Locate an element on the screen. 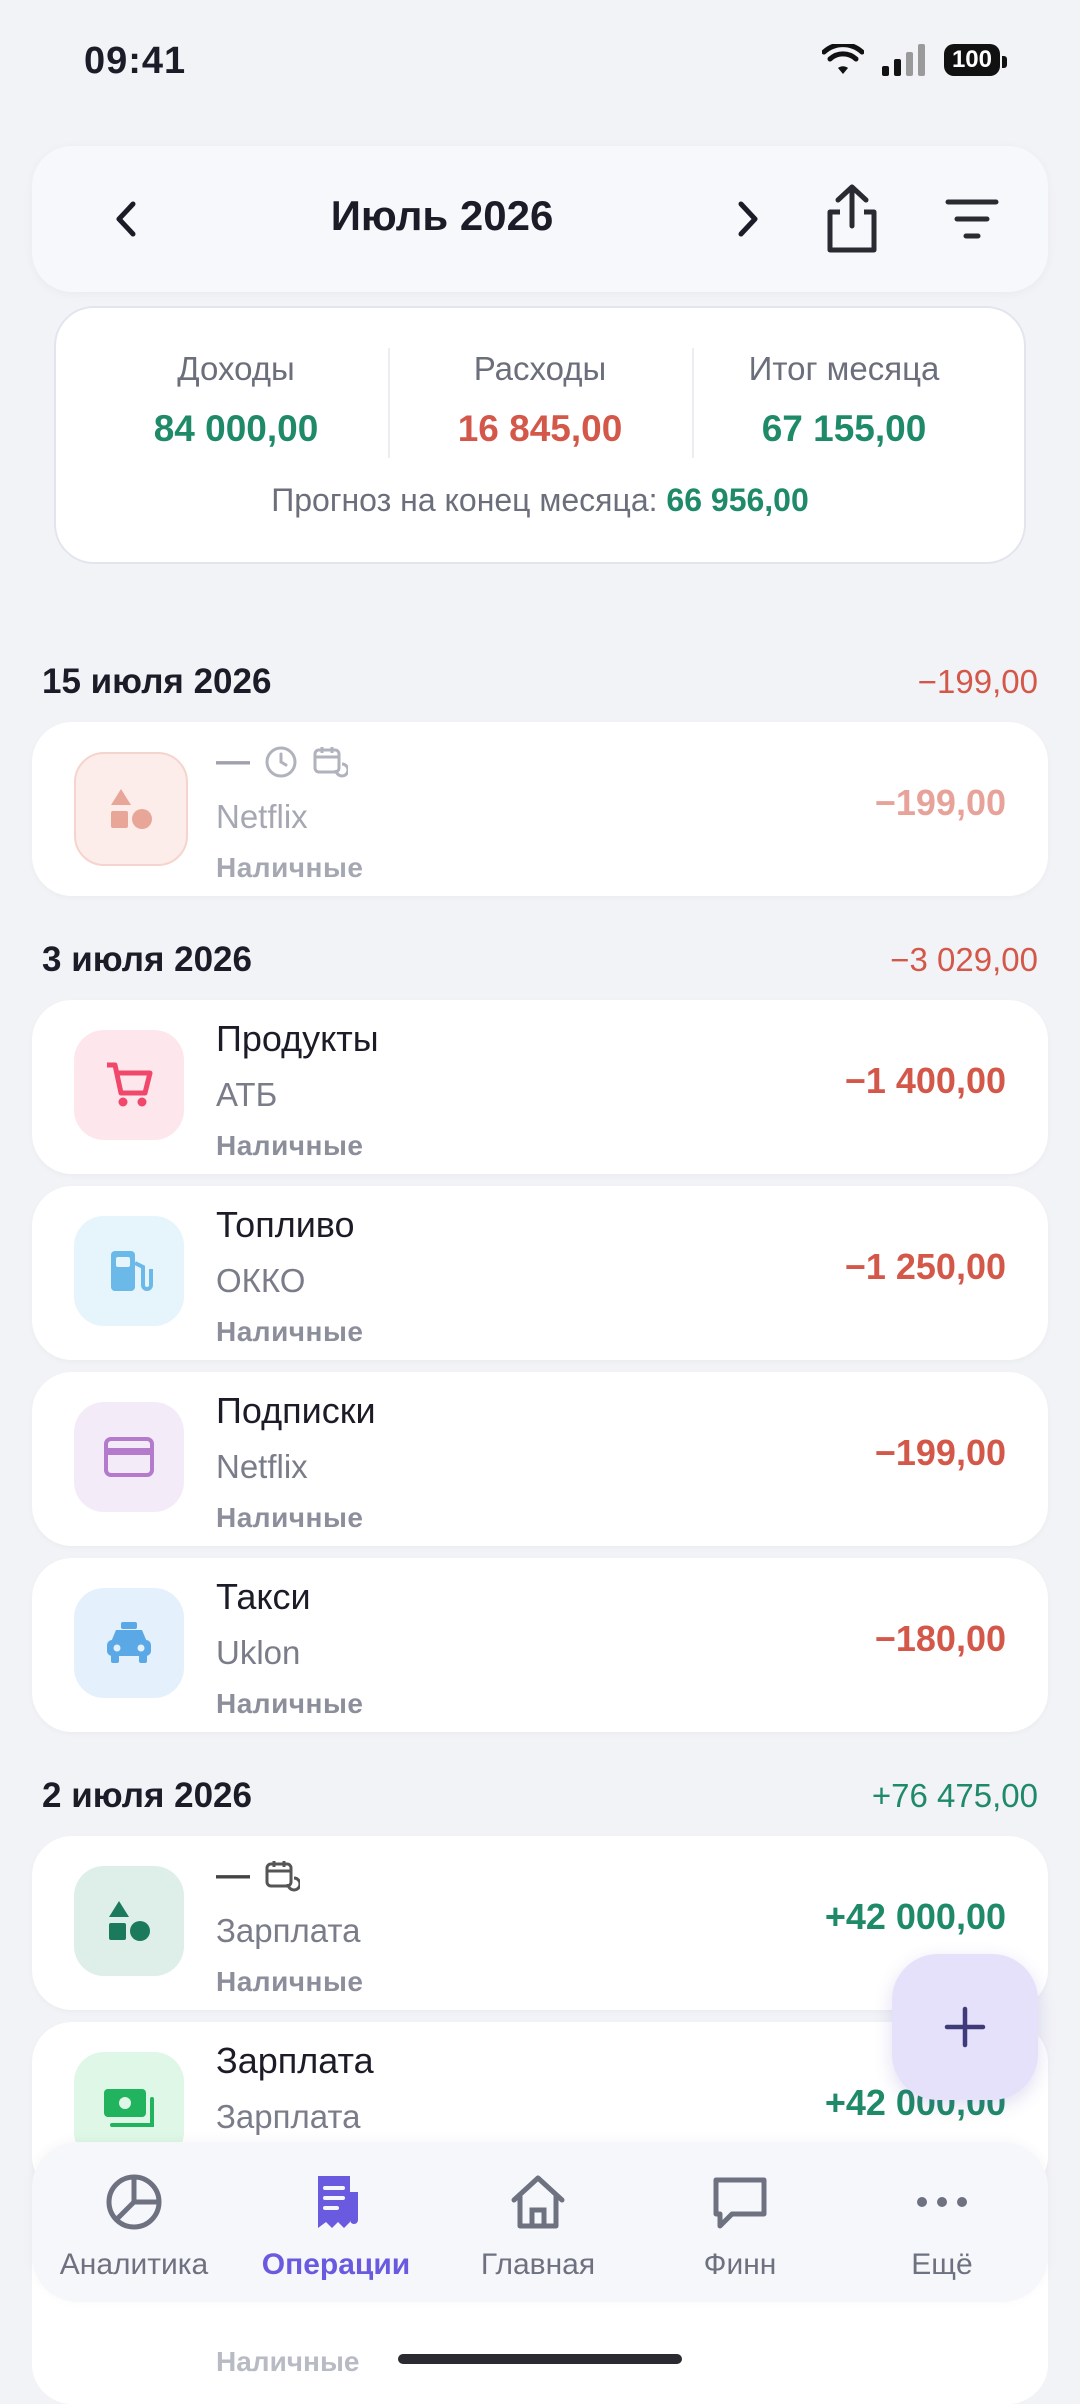  add-transaction-button is located at coordinates (965, 2027).